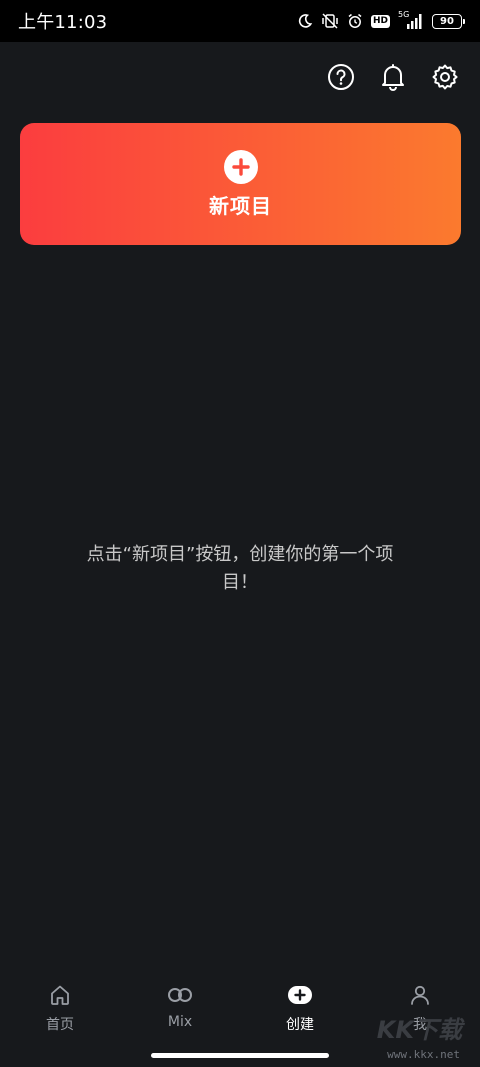  What do you see at coordinates (63, 22) in the screenshot?
I see `status-time: 上午11:03` at bounding box center [63, 22].